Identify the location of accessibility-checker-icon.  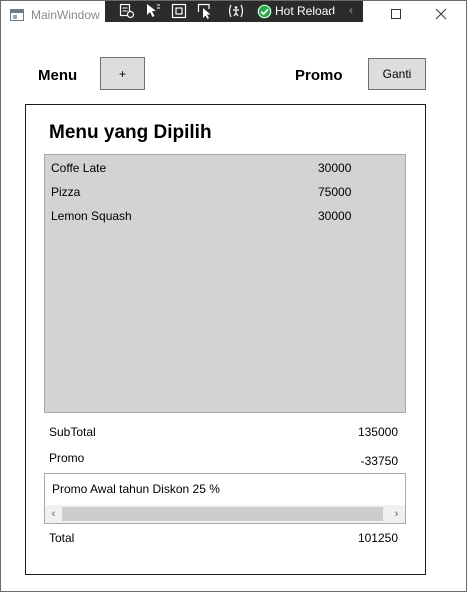
(236, 11).